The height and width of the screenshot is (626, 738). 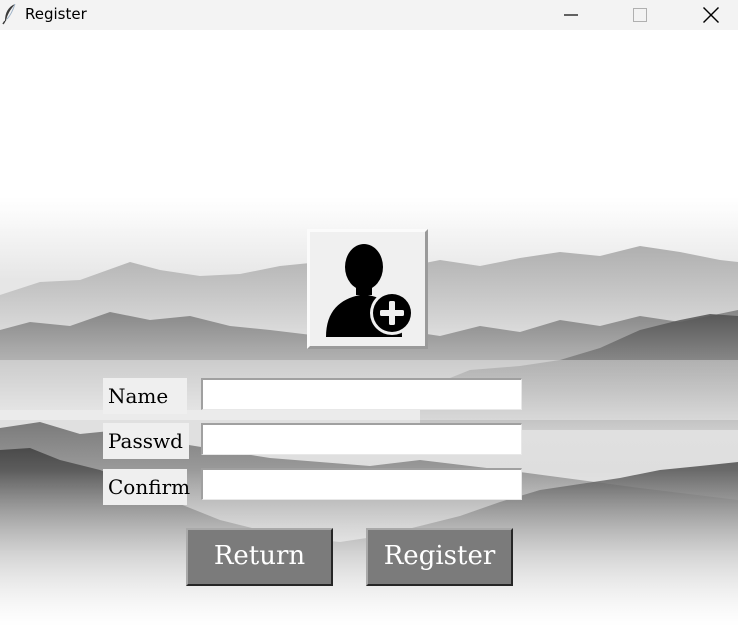 I want to click on password-label: Passwd, so click(x=146, y=441).